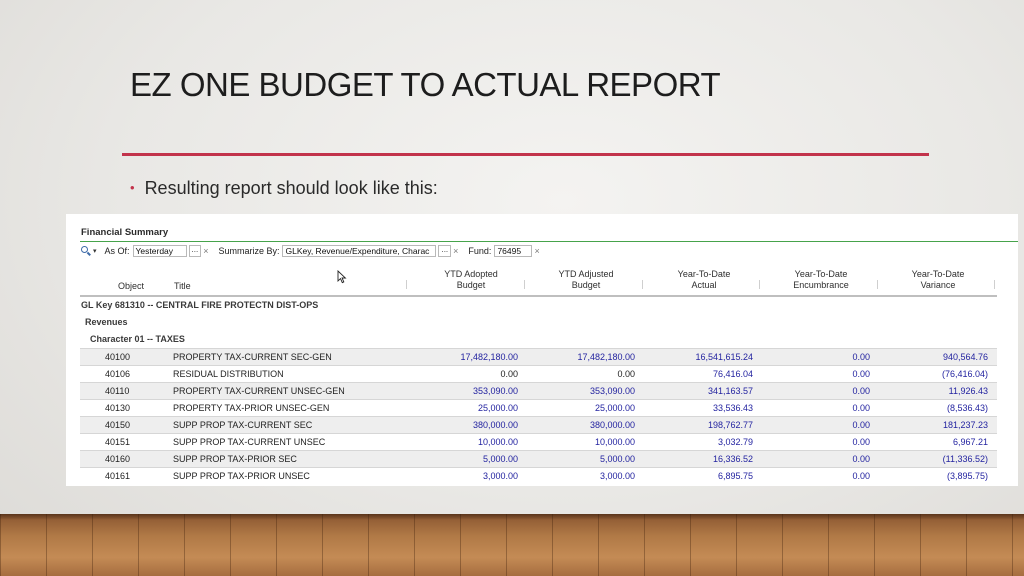 The image size is (1024, 576). What do you see at coordinates (205, 251) in the screenshot?
I see `as-of-clear-icon: ×` at bounding box center [205, 251].